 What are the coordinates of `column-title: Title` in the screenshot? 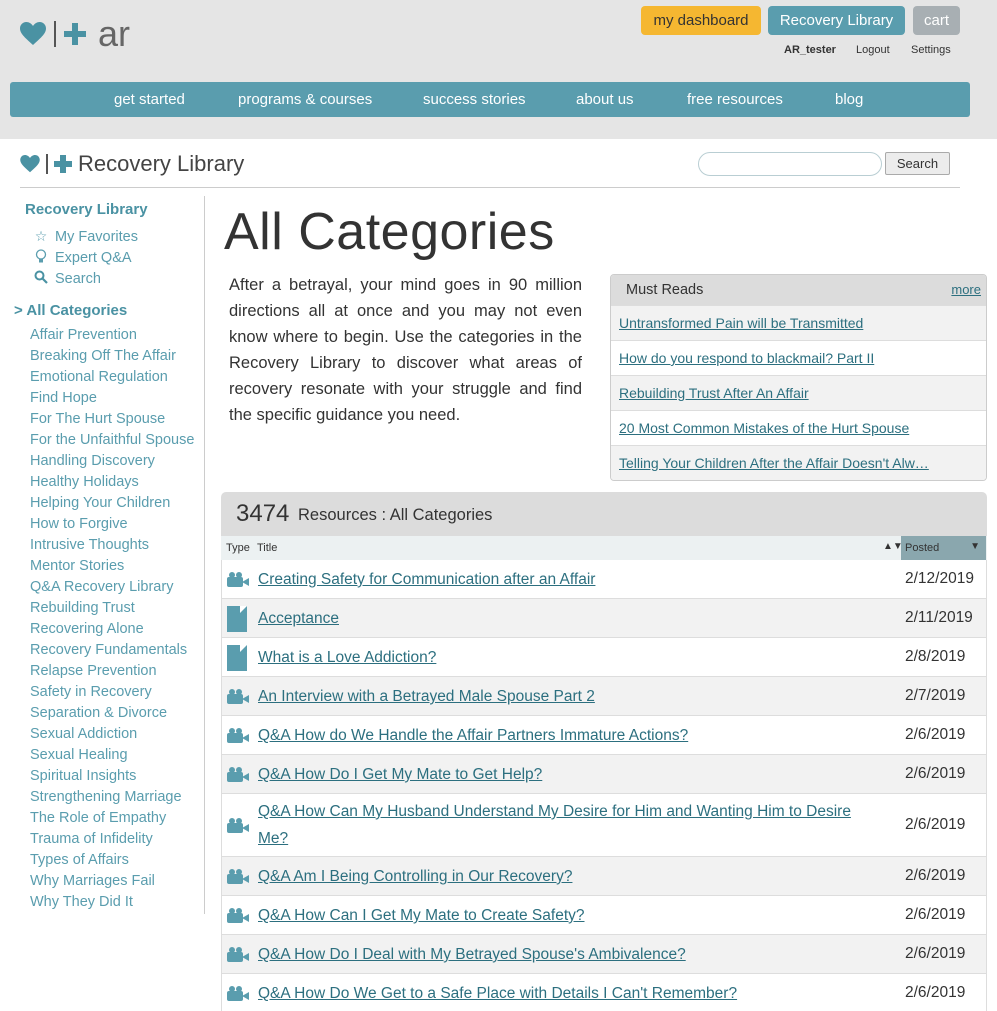 It's located at (267, 548).